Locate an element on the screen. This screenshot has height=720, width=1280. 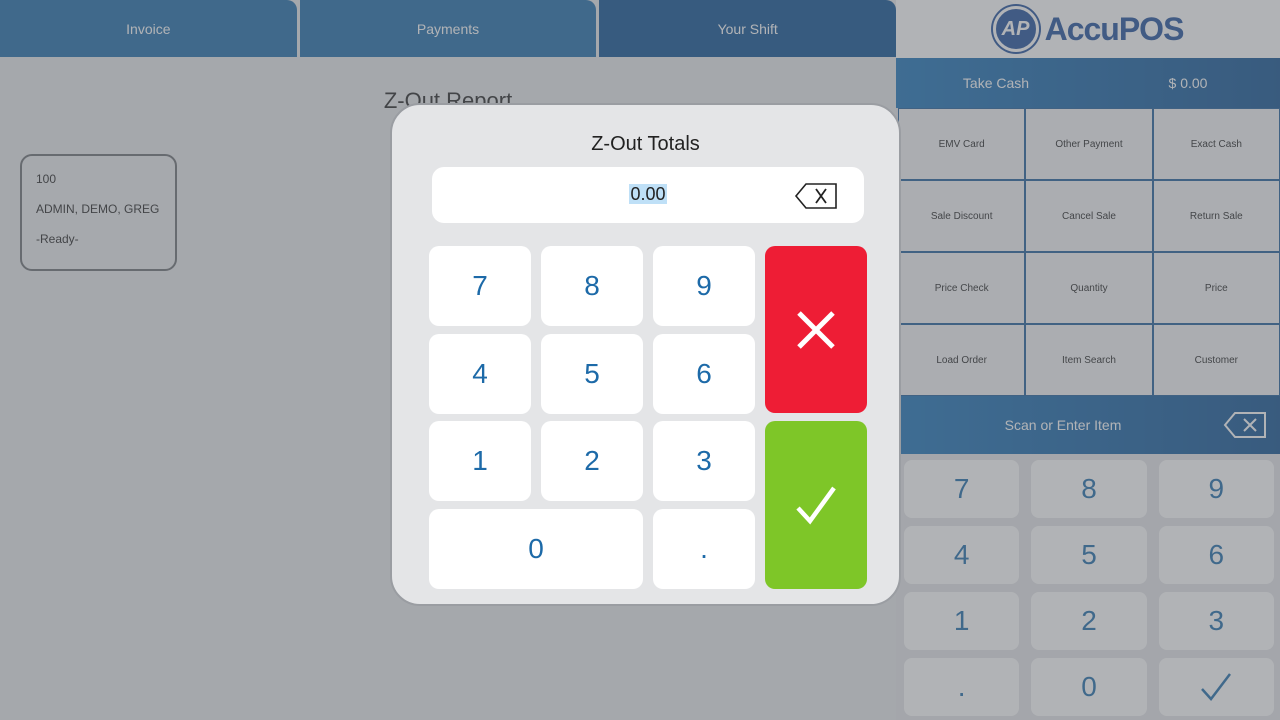
key-2: 2 is located at coordinates (592, 461).